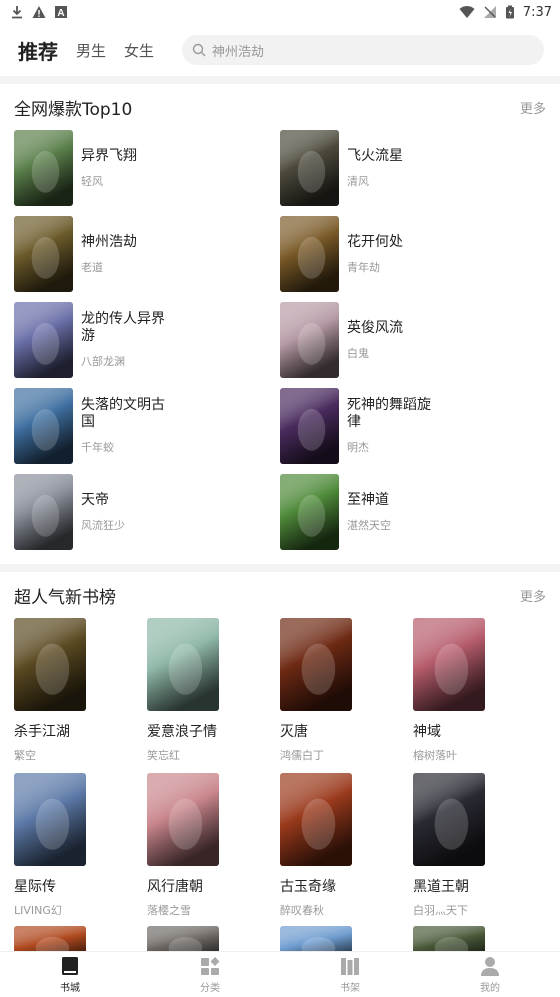 Image resolution: width=560 pixels, height=997 pixels. Describe the element at coordinates (210, 966) in the screenshot. I see `category-icon` at that location.